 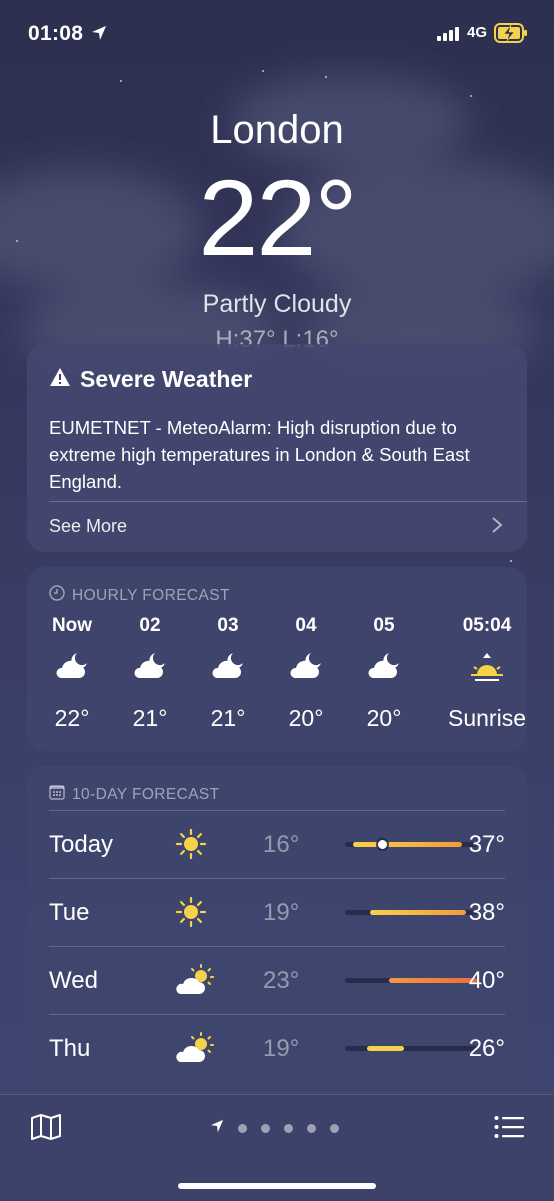 What do you see at coordinates (288, 501) in the screenshot?
I see `divider` at bounding box center [288, 501].